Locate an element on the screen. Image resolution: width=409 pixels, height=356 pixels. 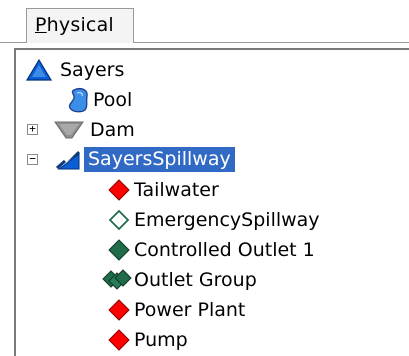
collapse-toggle: − is located at coordinates (32, 158).